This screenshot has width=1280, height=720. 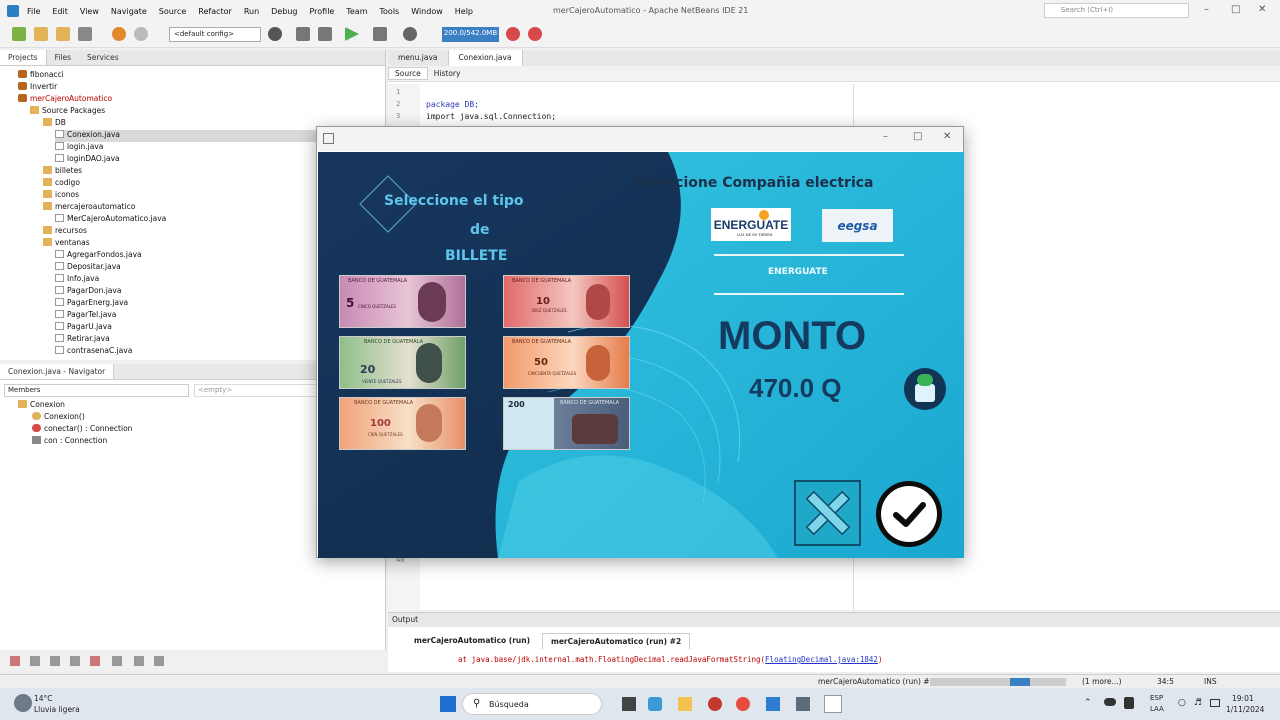 I want to click on tree-item-depositar: Depositar.java, so click(x=88, y=268).